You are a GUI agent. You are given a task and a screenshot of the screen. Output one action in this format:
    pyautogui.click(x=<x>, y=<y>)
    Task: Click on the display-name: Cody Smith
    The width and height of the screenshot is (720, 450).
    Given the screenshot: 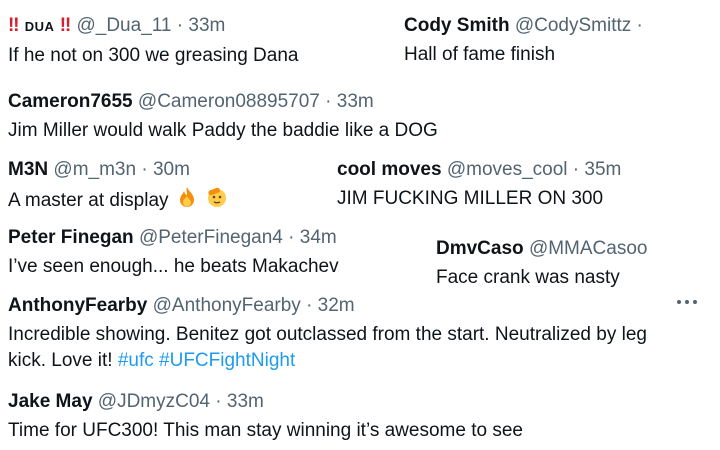 What is the action you would take?
    pyautogui.click(x=457, y=25)
    